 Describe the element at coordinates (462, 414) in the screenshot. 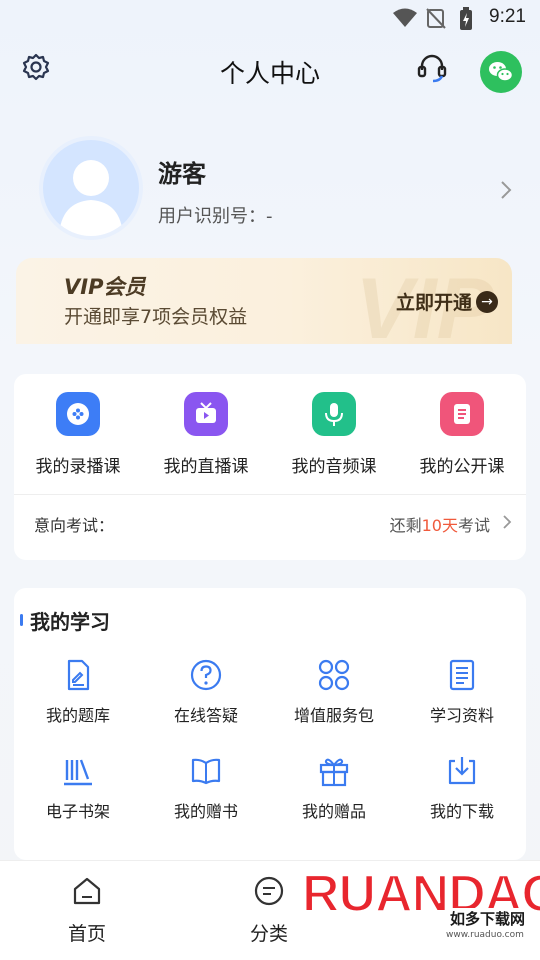

I see `open-course-icon` at that location.